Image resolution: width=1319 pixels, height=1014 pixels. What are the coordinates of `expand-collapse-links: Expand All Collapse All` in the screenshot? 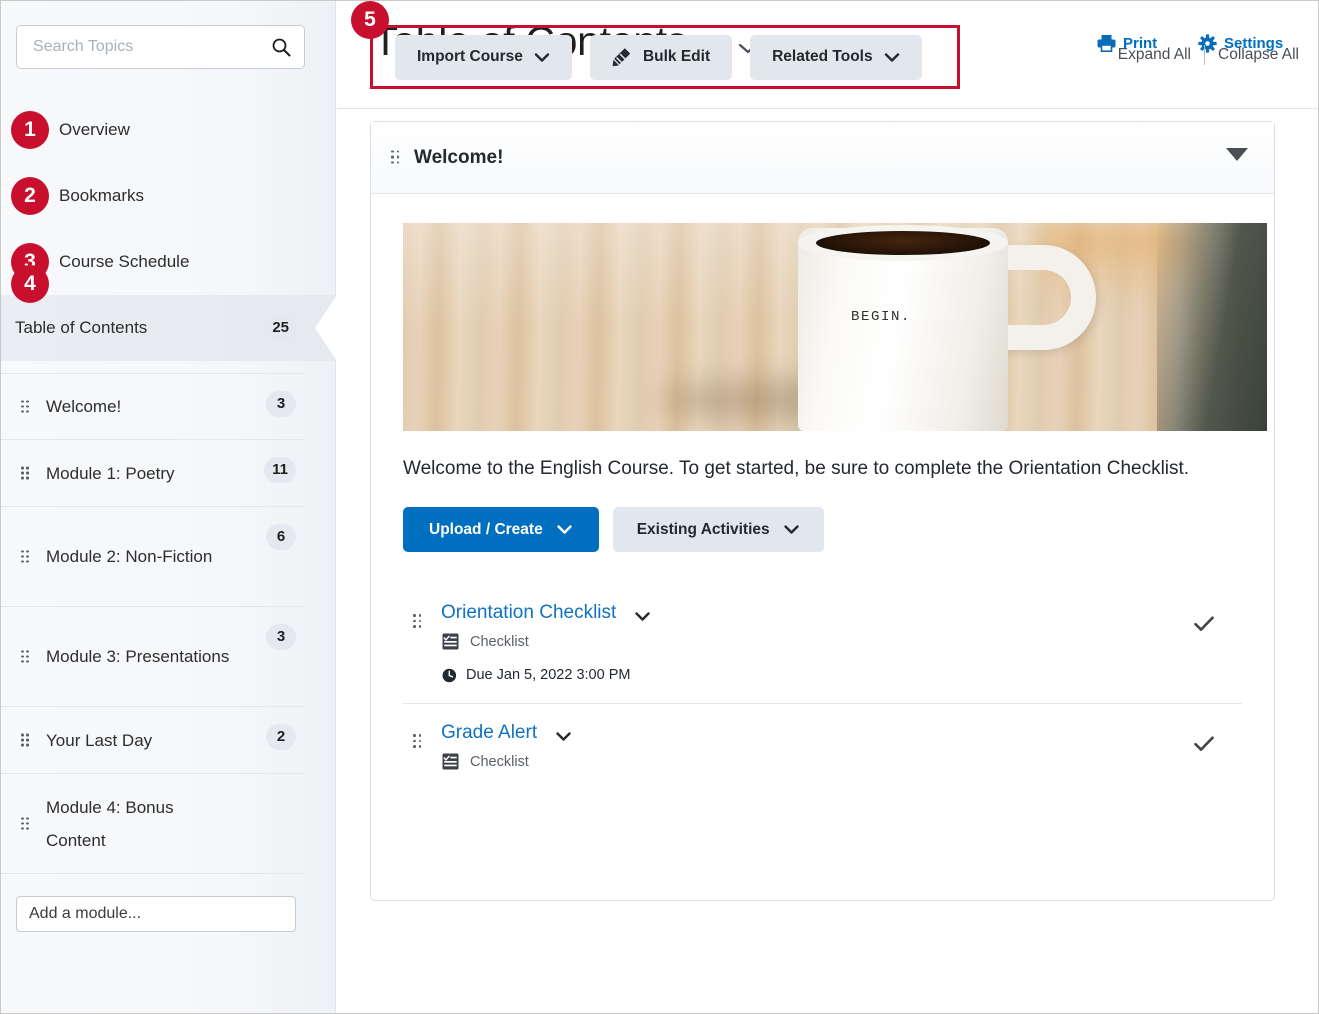 It's located at (1208, 55).